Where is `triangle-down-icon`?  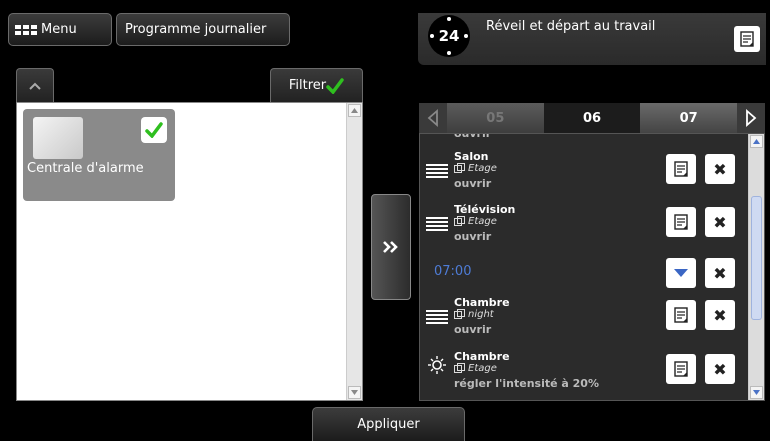 triangle-down-icon is located at coordinates (681, 273).